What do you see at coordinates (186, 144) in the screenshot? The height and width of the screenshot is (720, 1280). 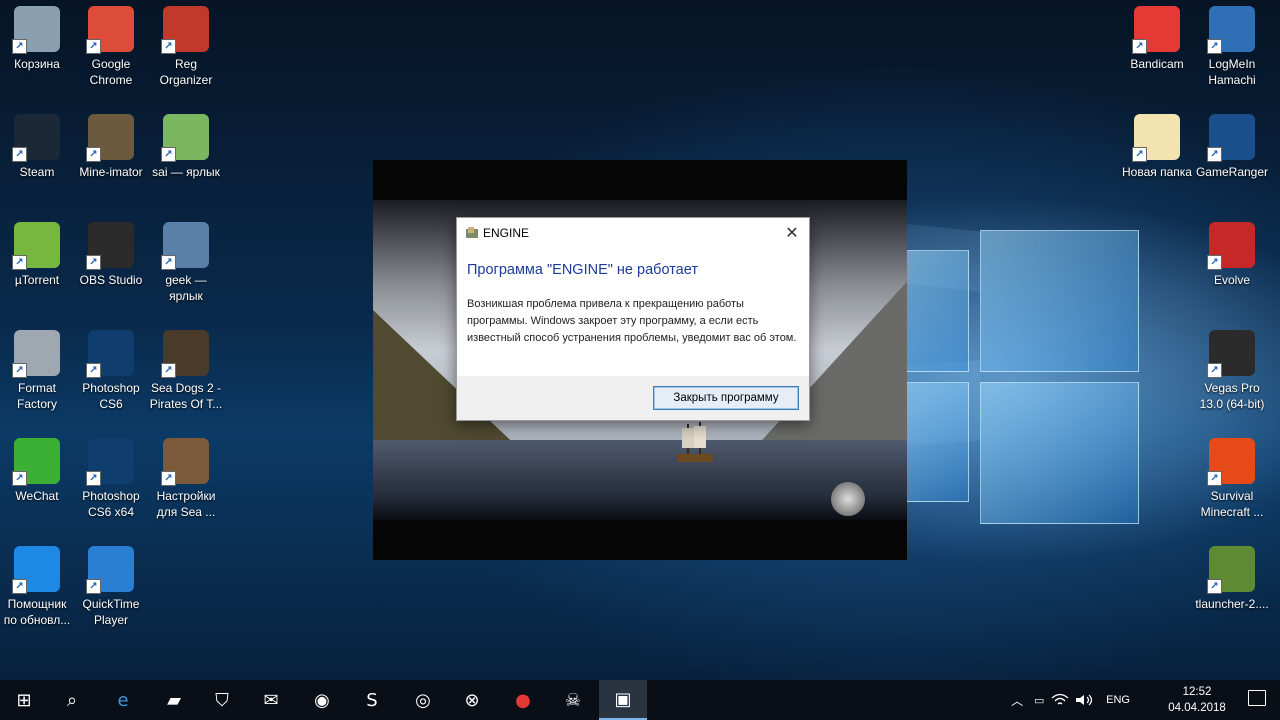 I see `desktop-icon: ↗ sai — ярлык` at bounding box center [186, 144].